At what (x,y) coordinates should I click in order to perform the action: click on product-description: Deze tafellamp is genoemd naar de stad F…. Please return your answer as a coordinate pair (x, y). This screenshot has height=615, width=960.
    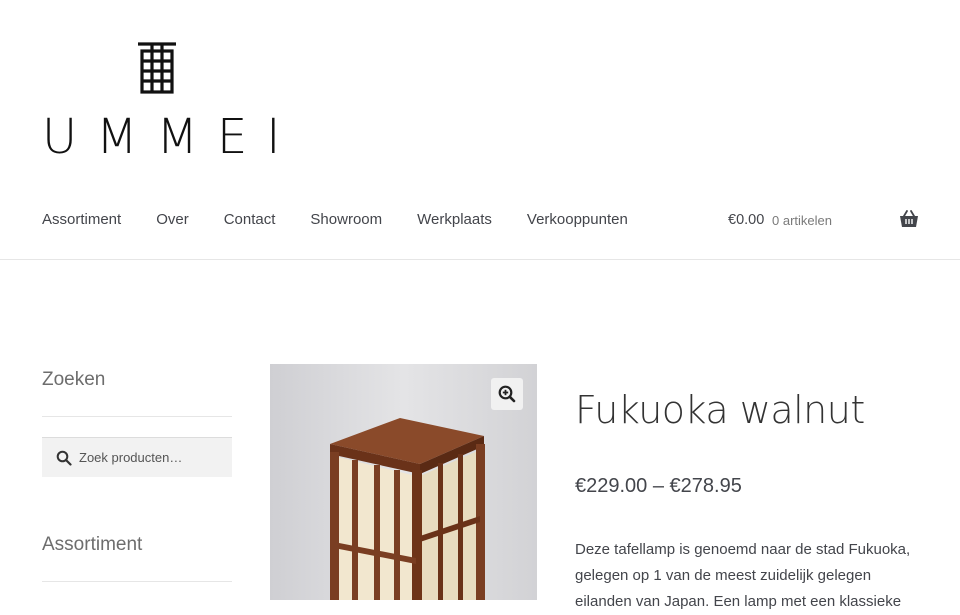
    Looking at the image, I should click on (743, 575).